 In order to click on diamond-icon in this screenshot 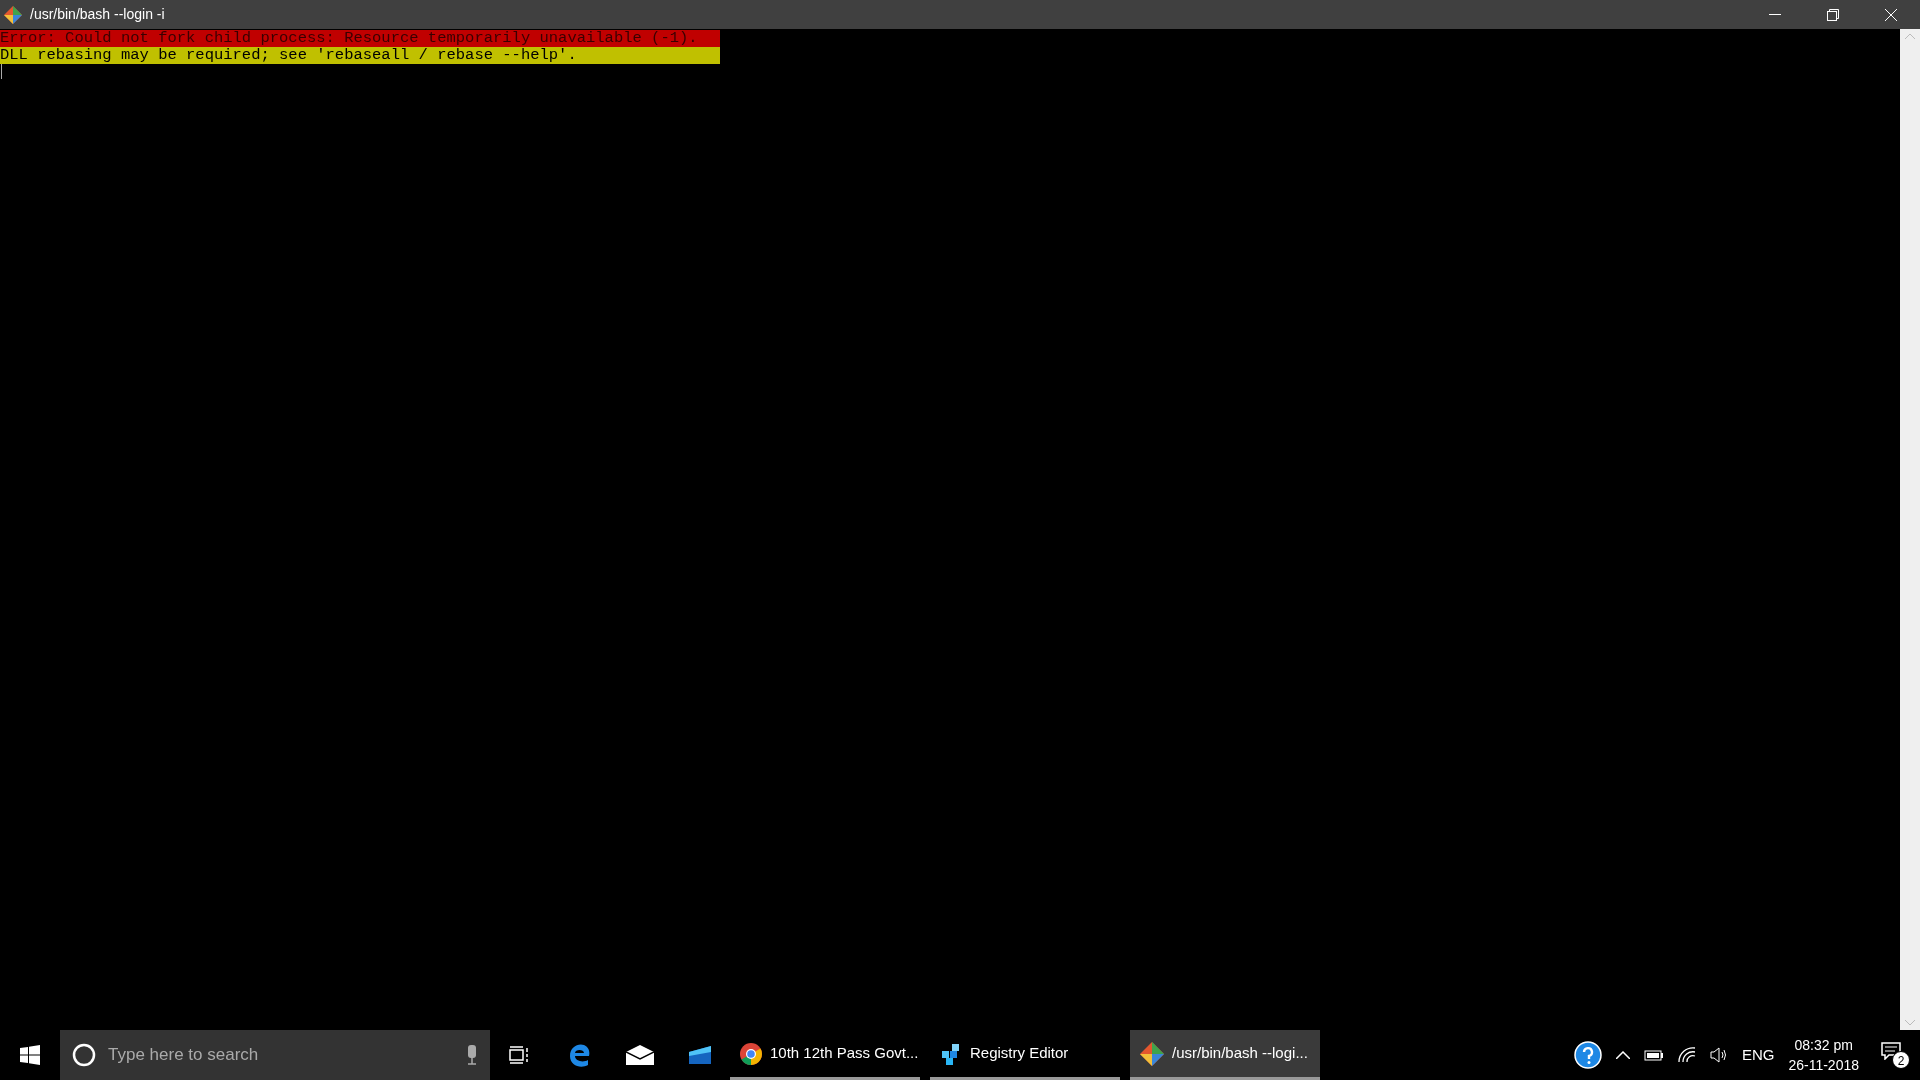, I will do `click(1152, 1053)`.